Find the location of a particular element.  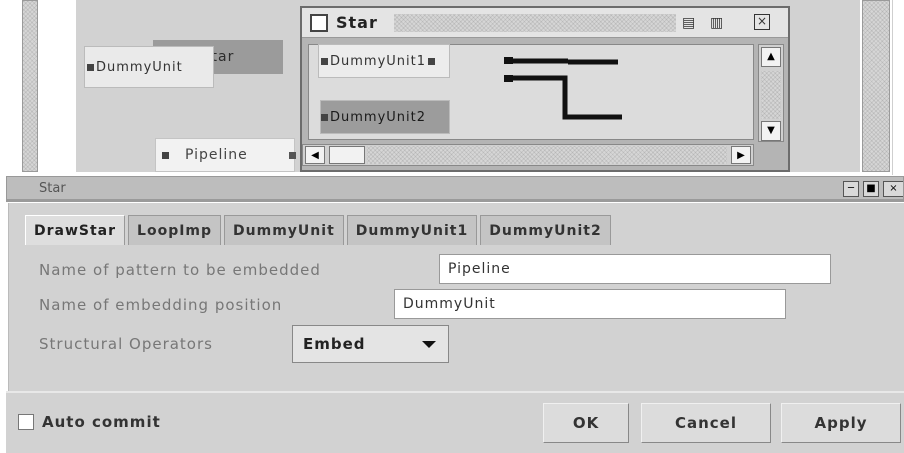

pipeline-output-port-icon is located at coordinates (292, 155).